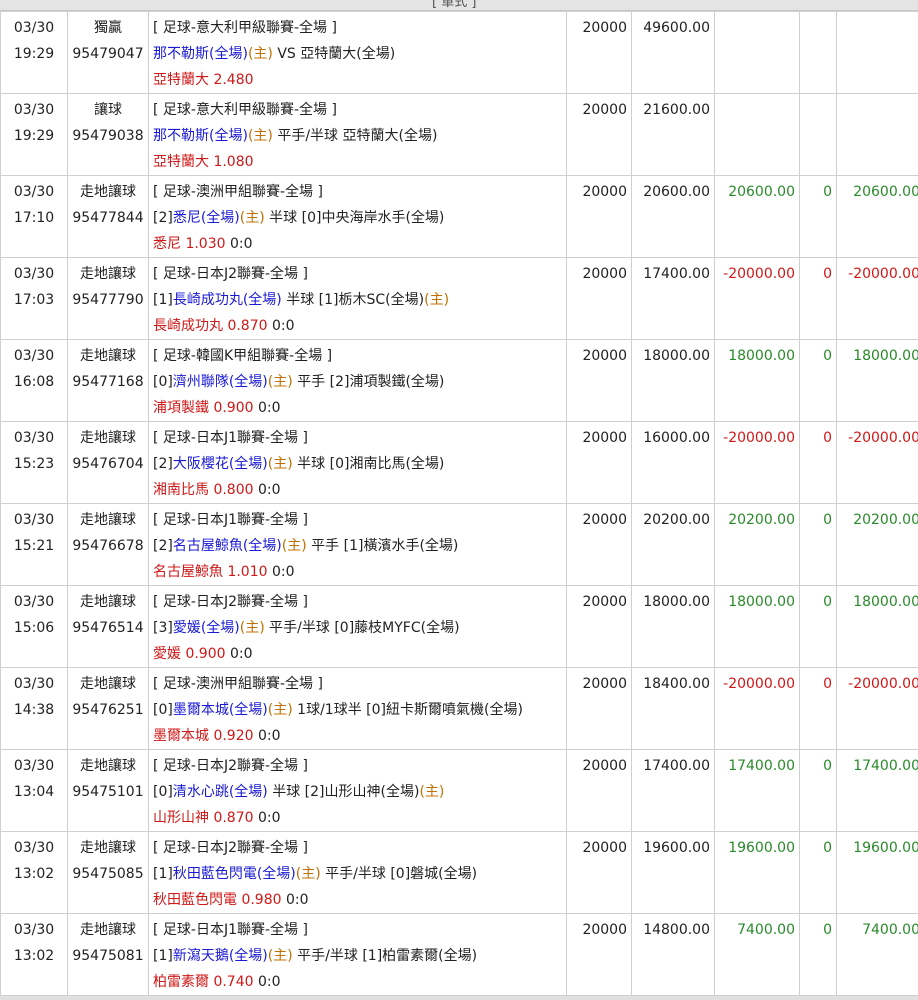 This screenshot has height=1000, width=918. I want to click on pick-team: 墨爾本城, so click(181, 736).